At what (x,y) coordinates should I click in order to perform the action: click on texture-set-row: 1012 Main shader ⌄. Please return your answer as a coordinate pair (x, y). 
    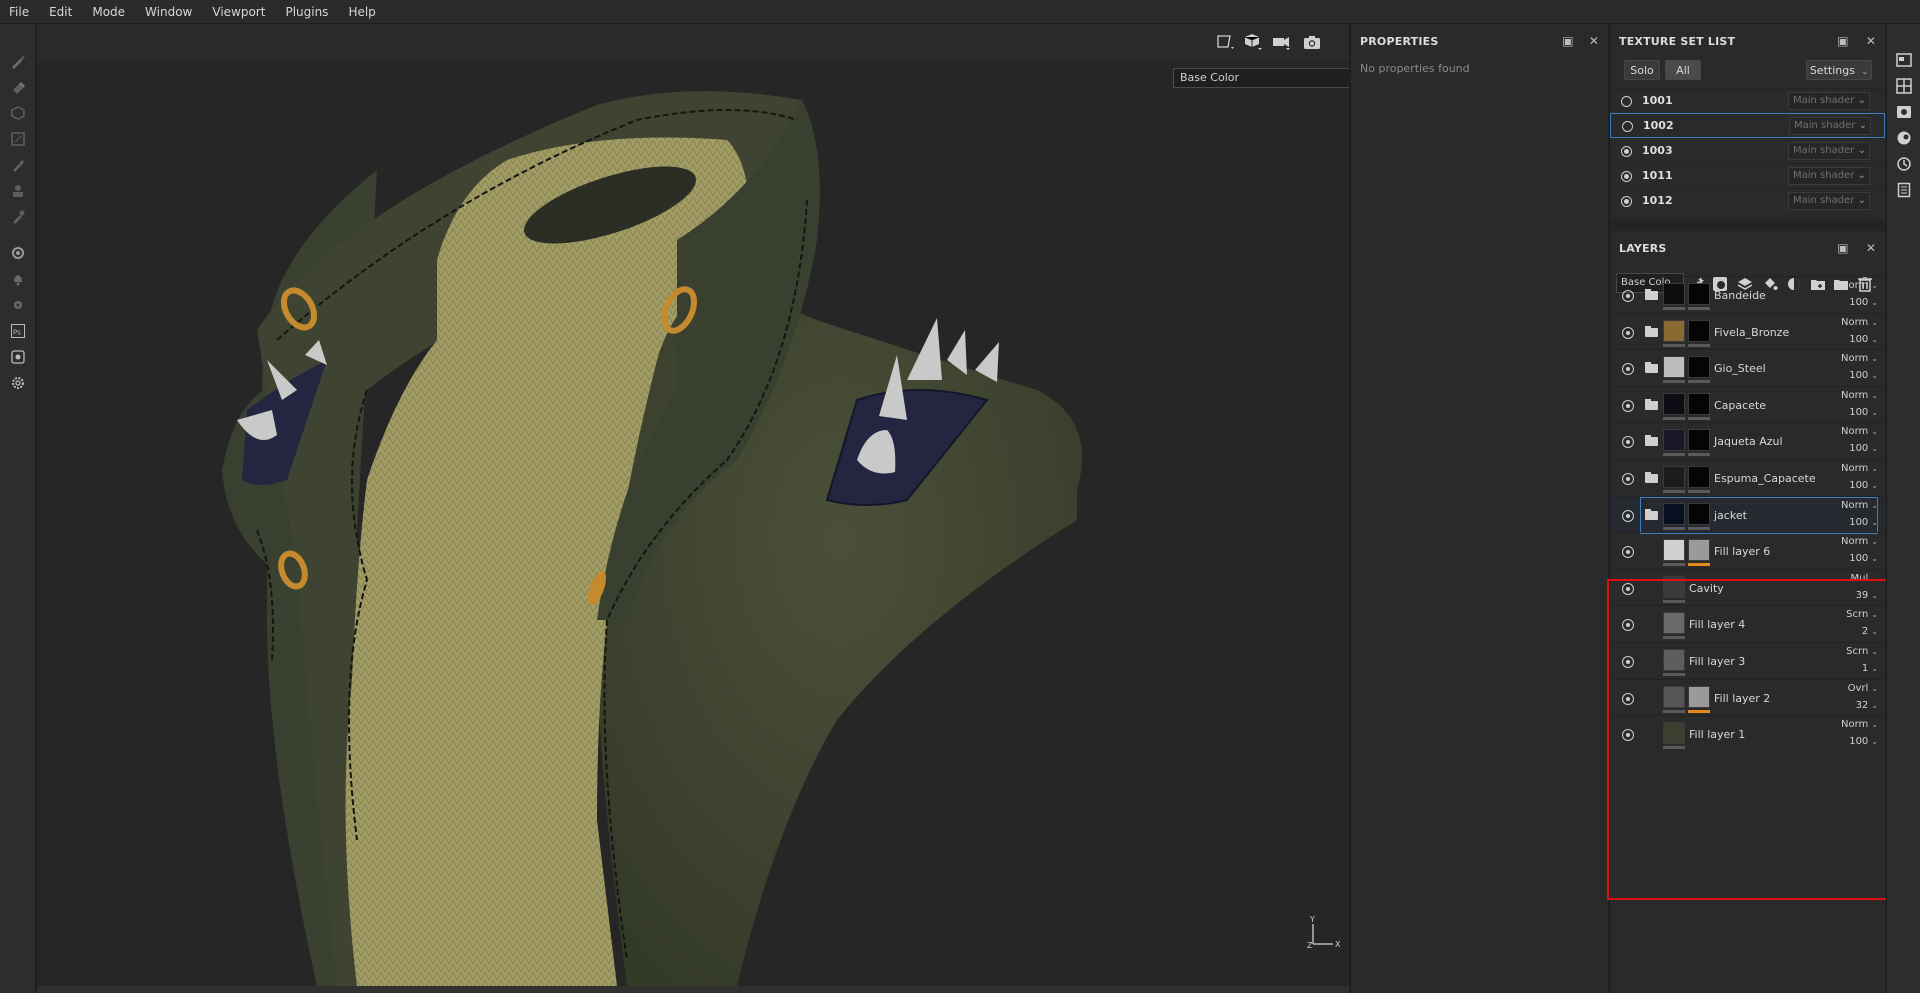
    Looking at the image, I should click on (1747, 200).